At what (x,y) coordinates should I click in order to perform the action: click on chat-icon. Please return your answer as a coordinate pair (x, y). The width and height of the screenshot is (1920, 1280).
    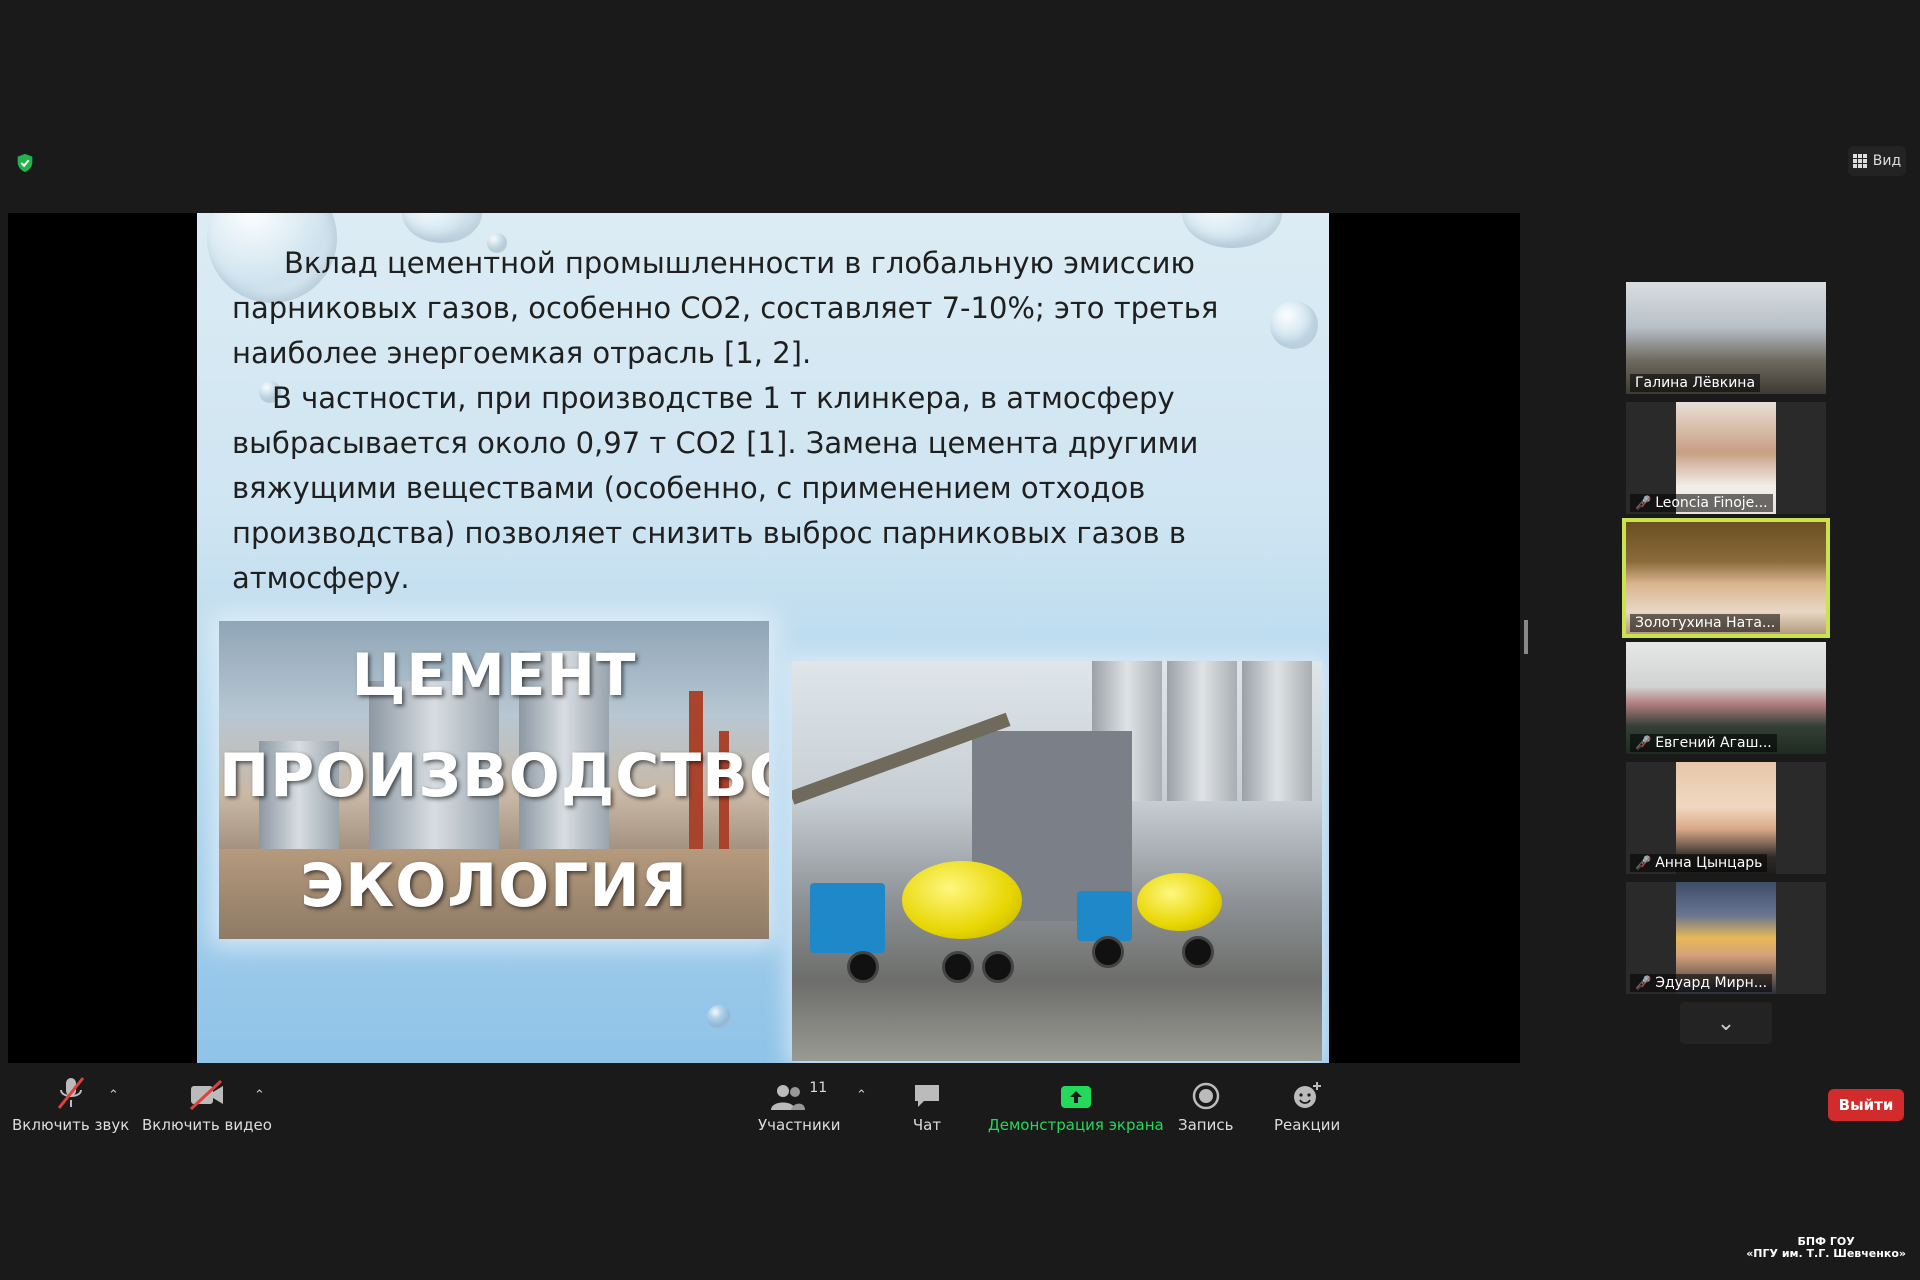
    Looking at the image, I should click on (927, 1096).